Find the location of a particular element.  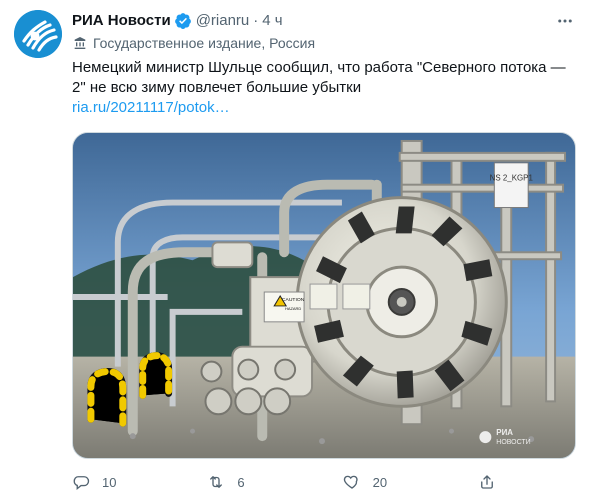

like-button: 20 is located at coordinates (378, 482).